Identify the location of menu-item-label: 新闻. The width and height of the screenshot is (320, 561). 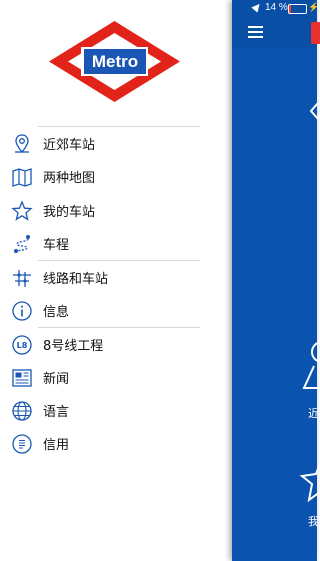
(56, 380).